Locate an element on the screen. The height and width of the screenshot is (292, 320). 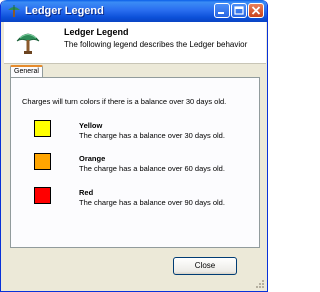
maximize-icon is located at coordinates (239, 10).